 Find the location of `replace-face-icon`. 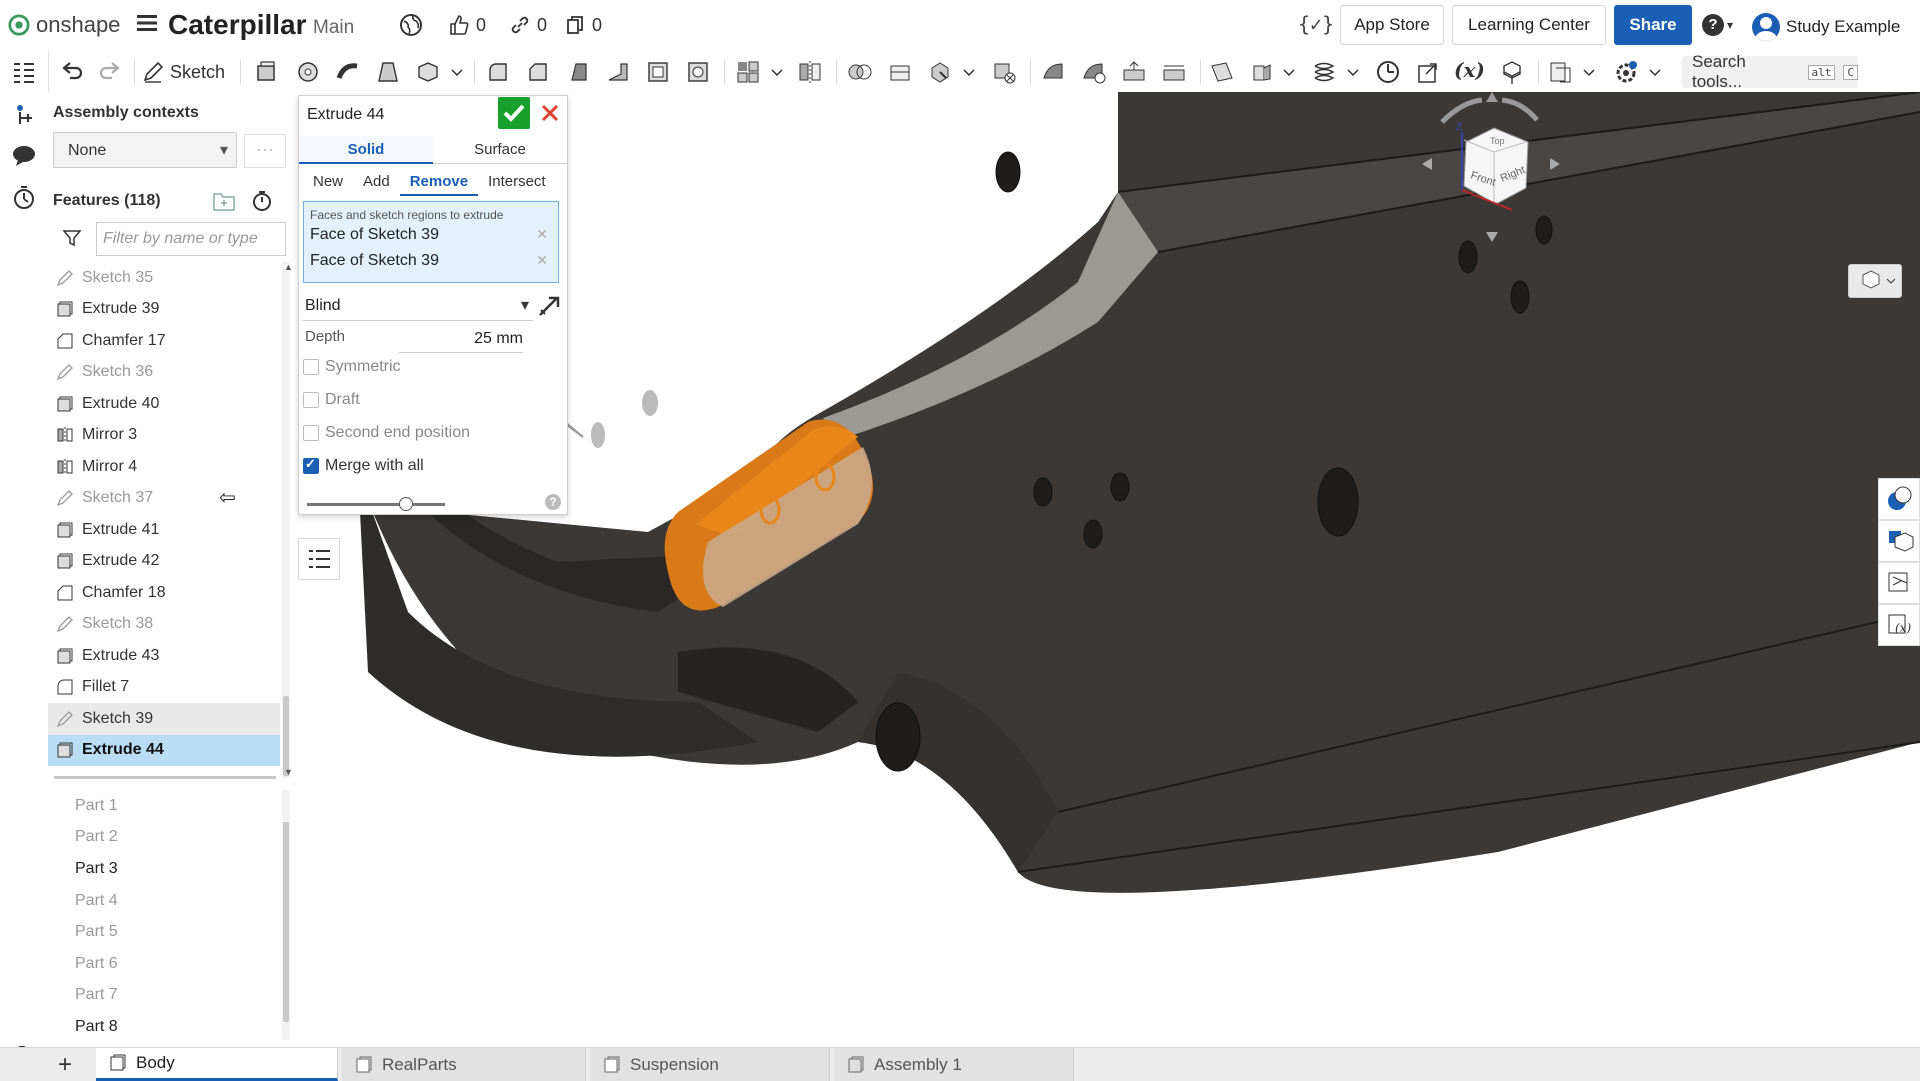

replace-face-icon is located at coordinates (1174, 72).